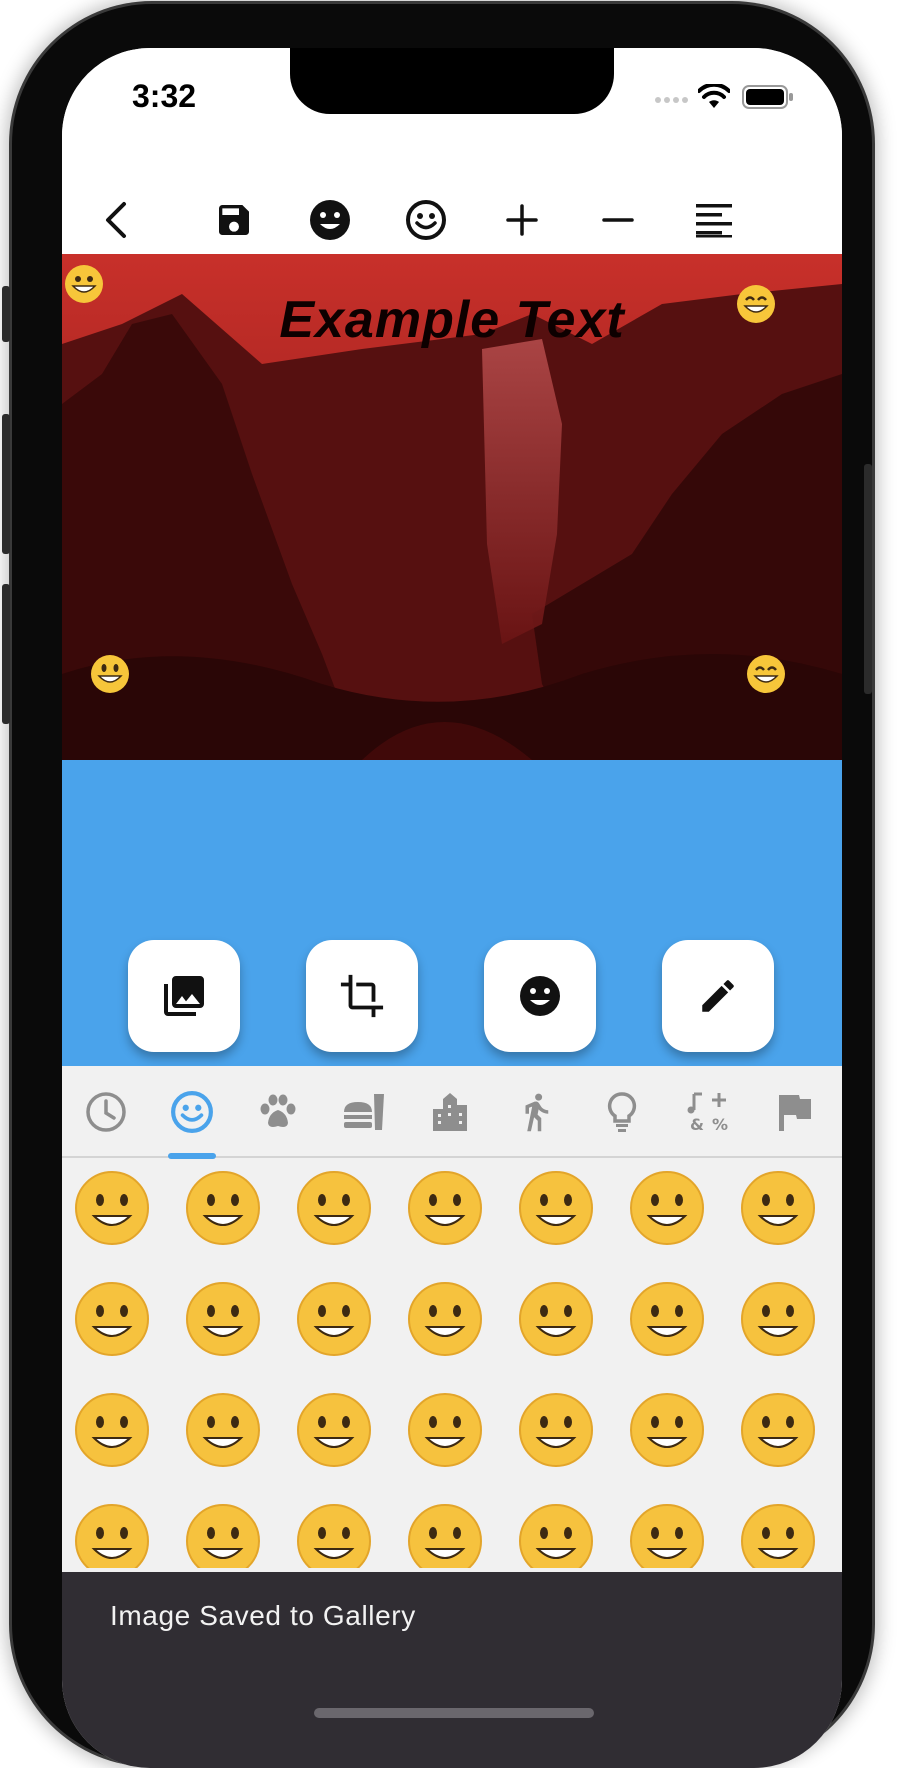 Image resolution: width=914 pixels, height=1768 pixels. What do you see at coordinates (667, 1534) in the screenshot?
I see `emoji-item: 🤑` at bounding box center [667, 1534].